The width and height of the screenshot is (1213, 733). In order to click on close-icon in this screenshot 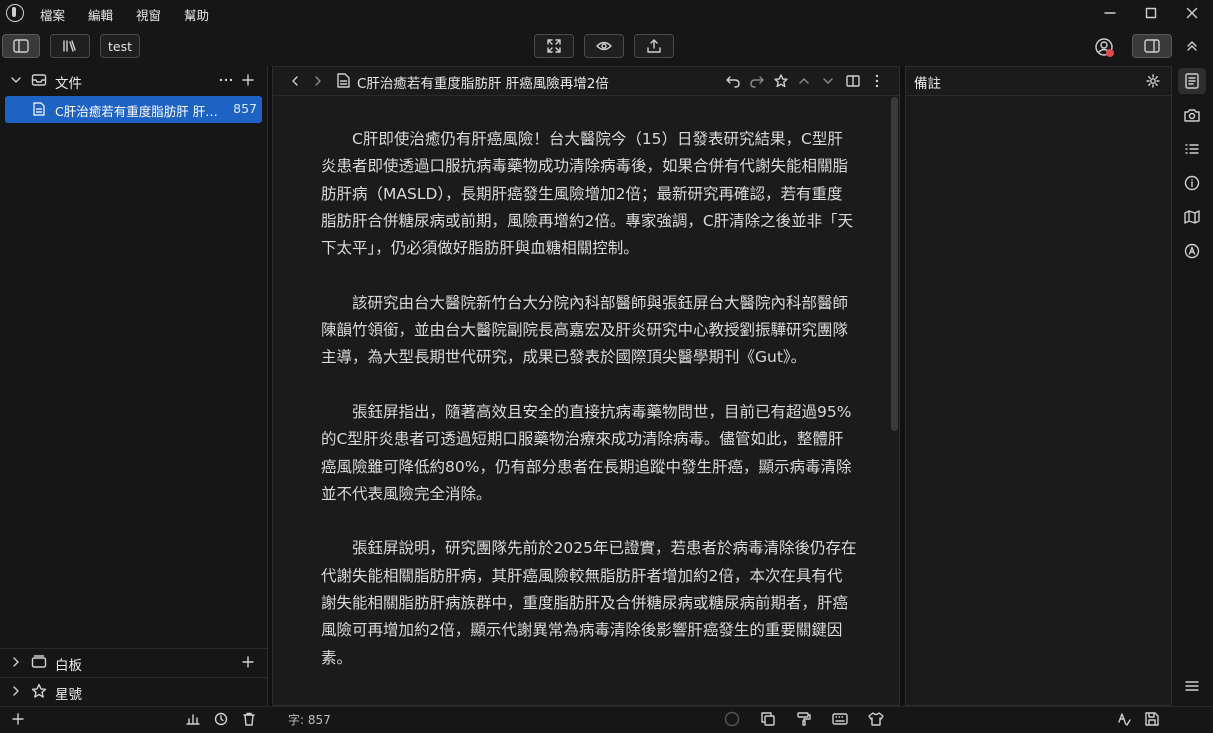, I will do `click(1192, 13)`.